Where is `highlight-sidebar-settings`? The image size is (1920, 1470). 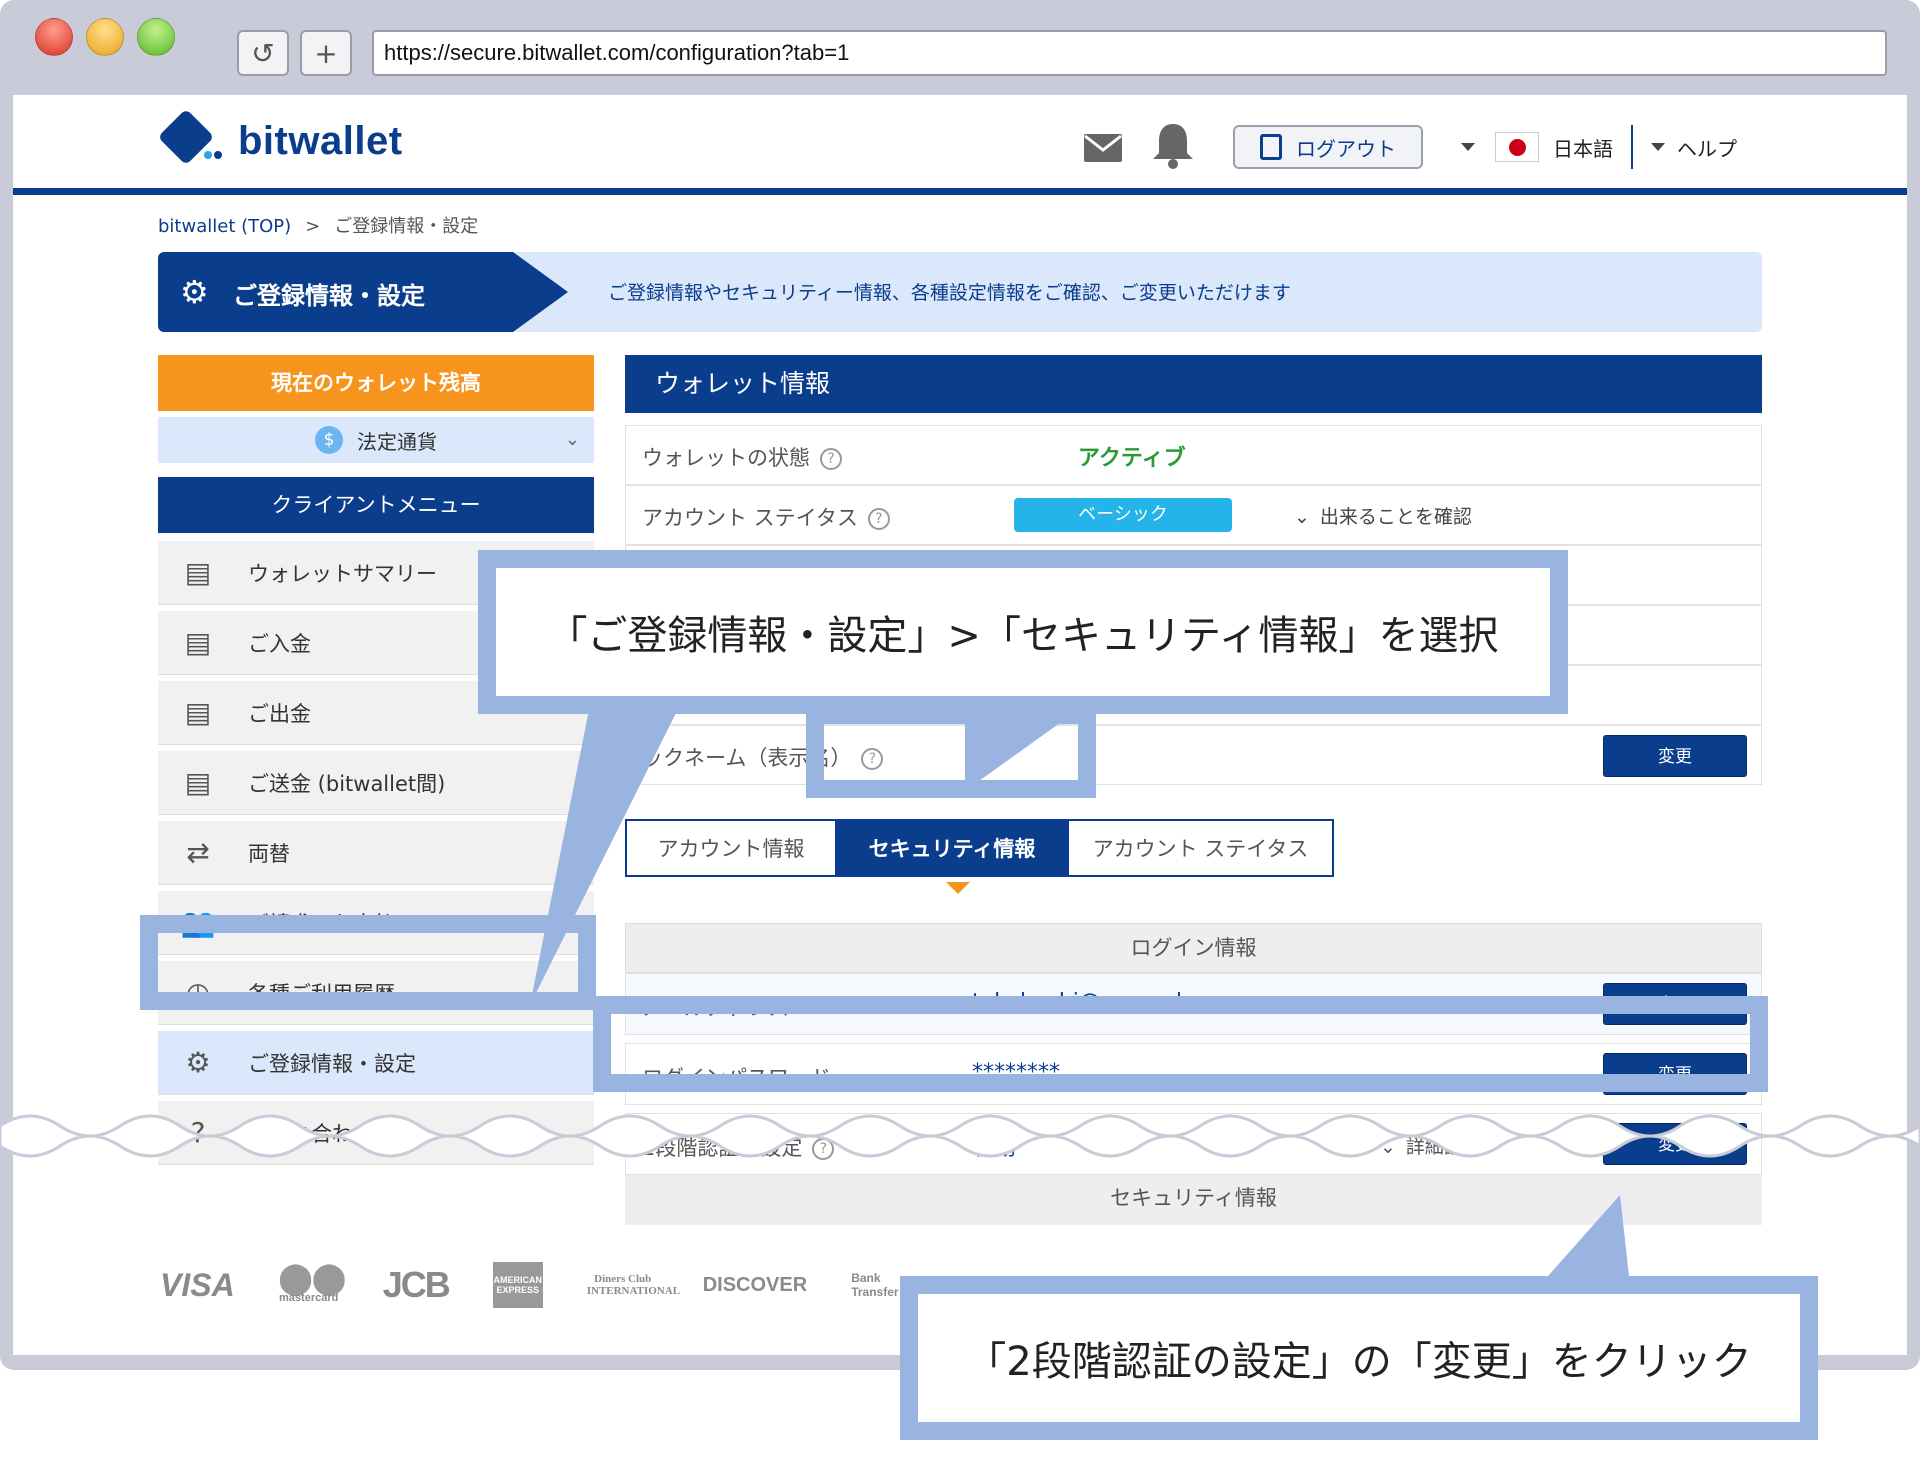
highlight-sidebar-settings is located at coordinates (368, 962).